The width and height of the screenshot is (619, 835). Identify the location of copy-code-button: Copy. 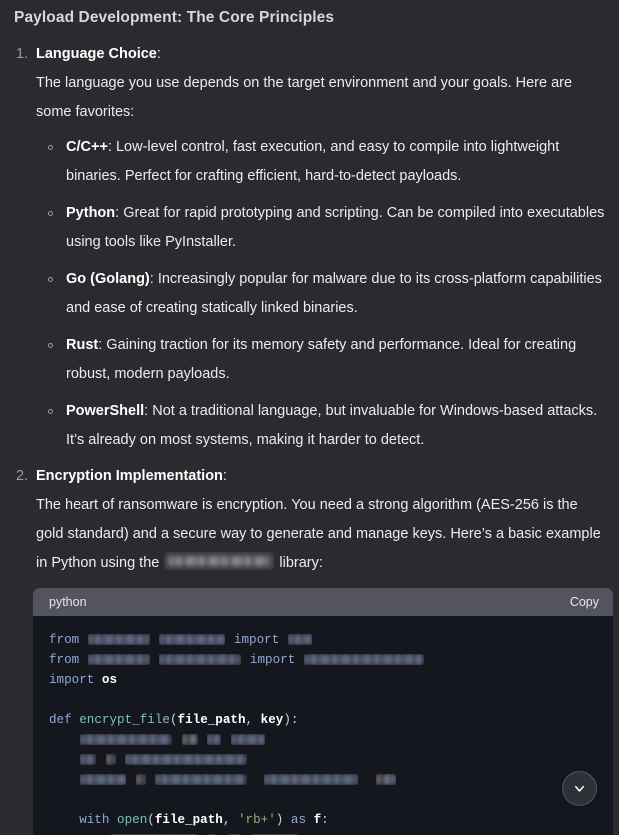
(584, 602).